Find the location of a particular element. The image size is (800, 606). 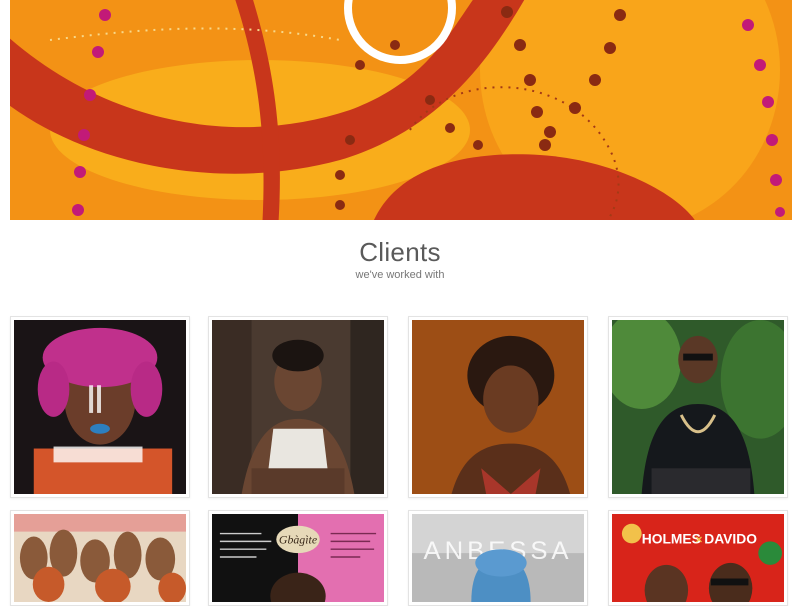

client-card-7: ANBESSA is located at coordinates (498, 558).